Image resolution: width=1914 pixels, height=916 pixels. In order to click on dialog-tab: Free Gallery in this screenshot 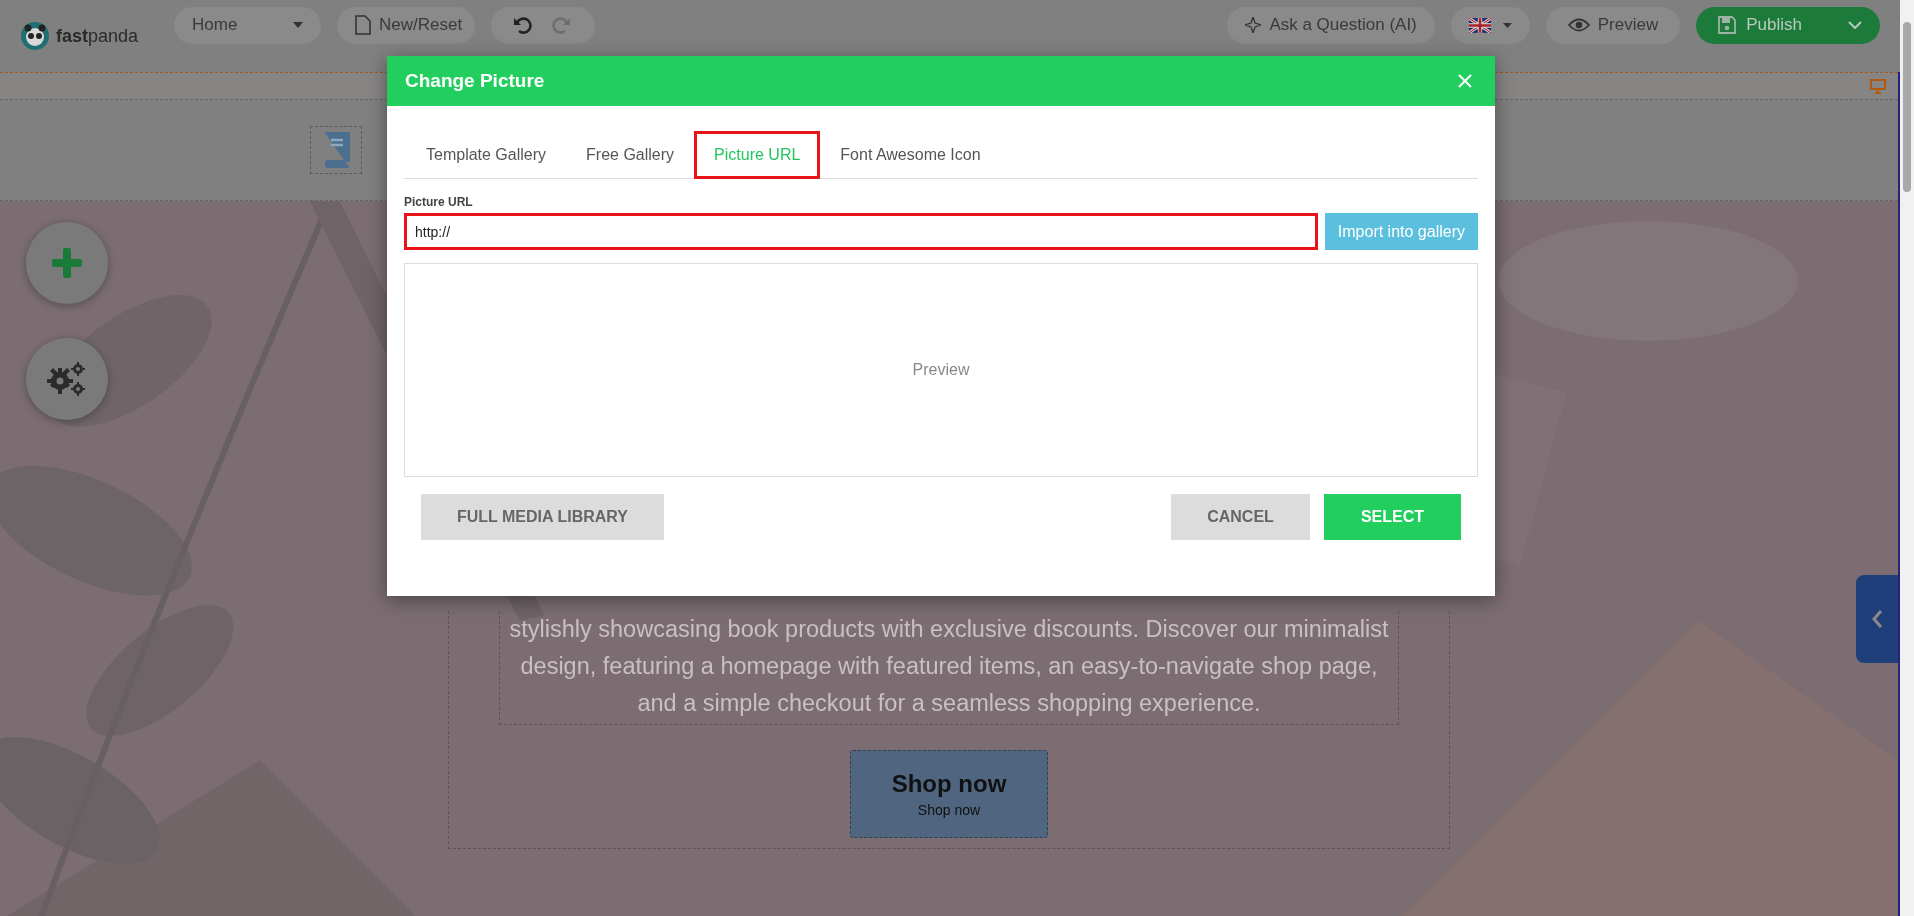, I will do `click(630, 155)`.